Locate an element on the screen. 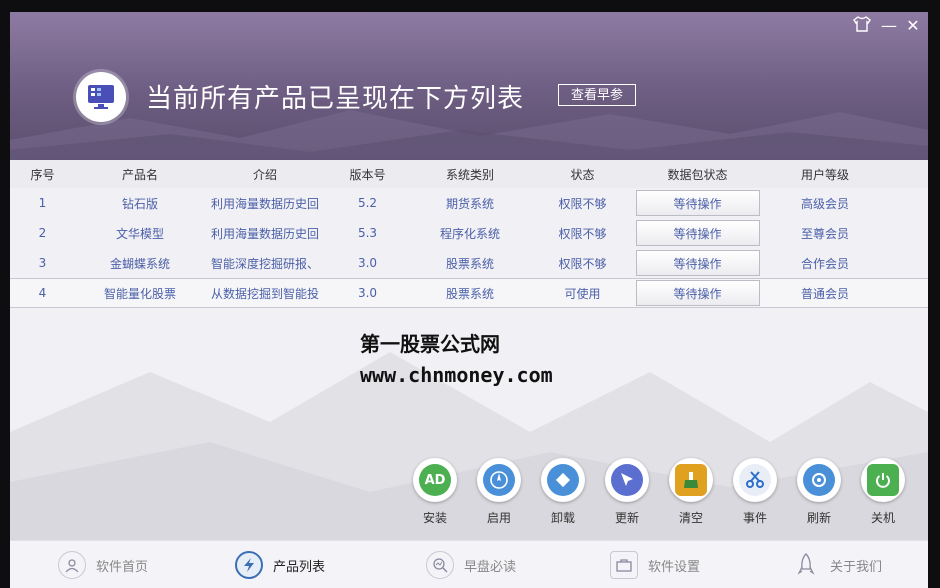 The width and height of the screenshot is (940, 588). enable-label: 启用 is located at coordinates (498, 518).